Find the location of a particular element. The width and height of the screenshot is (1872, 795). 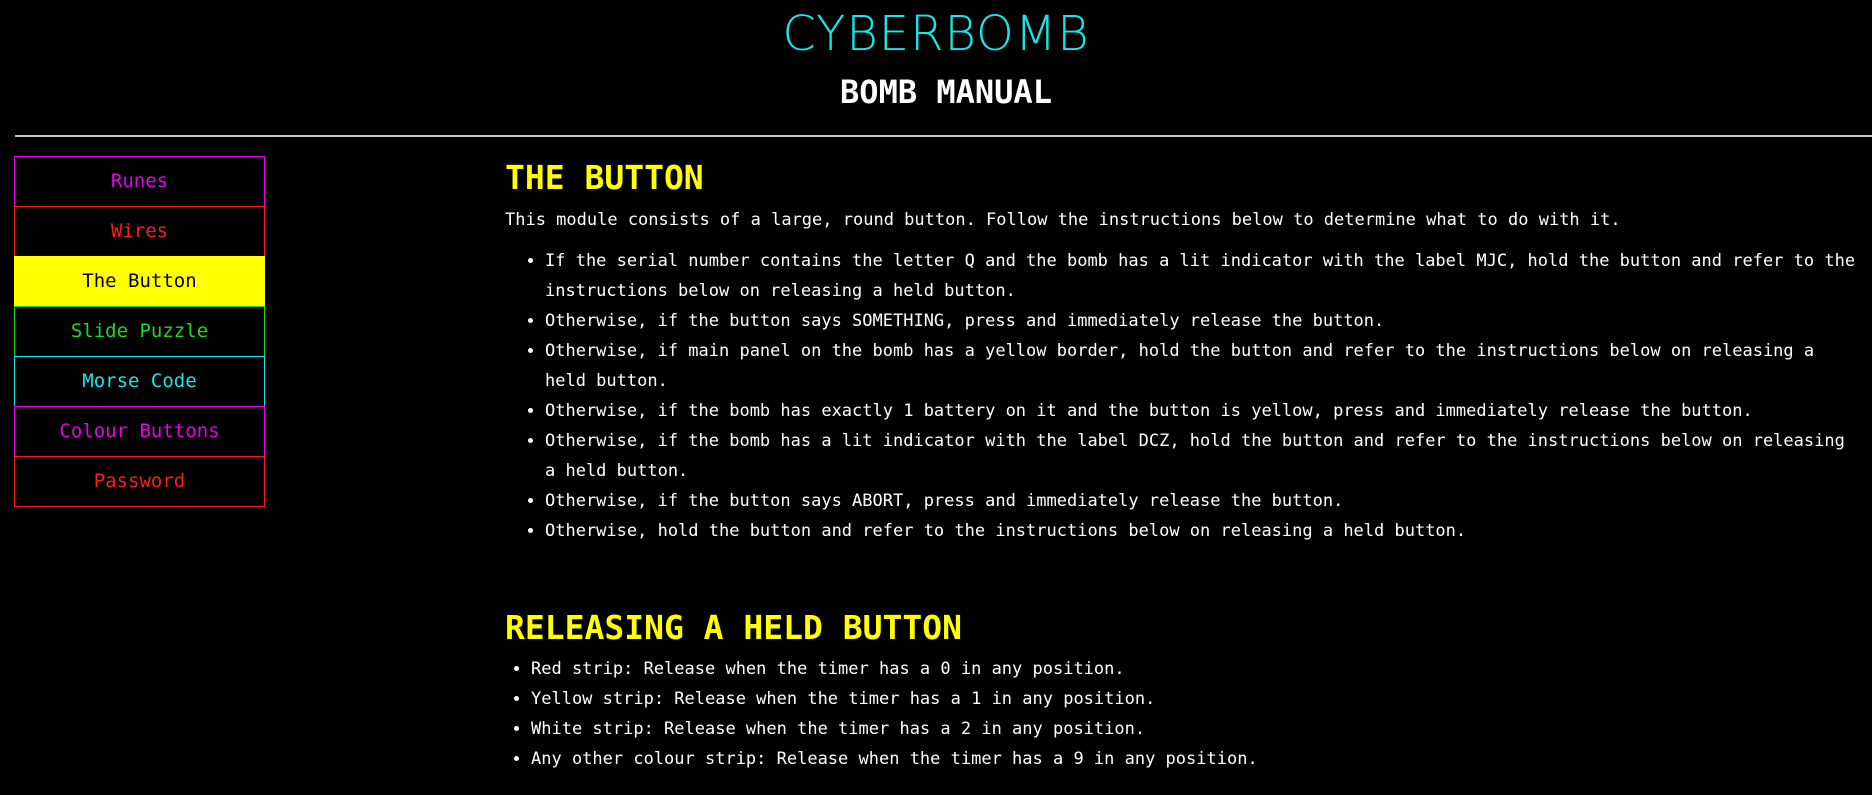

header-divider is located at coordinates (943, 136).